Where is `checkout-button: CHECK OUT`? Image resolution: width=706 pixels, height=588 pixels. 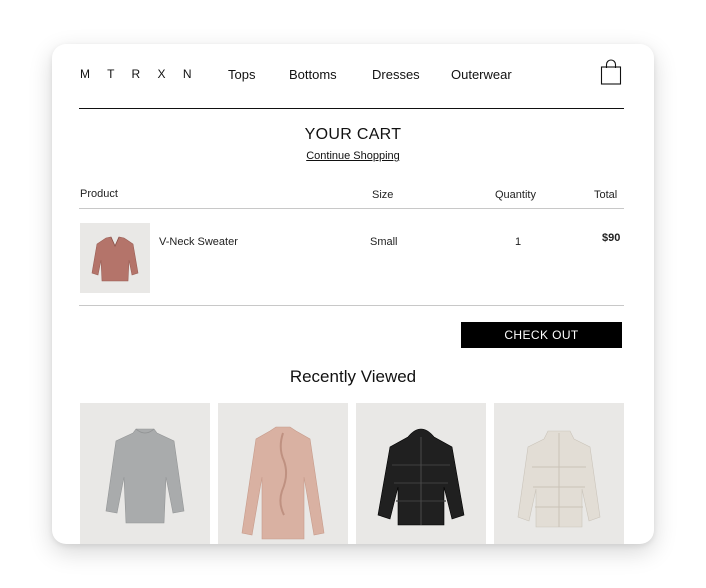 checkout-button: CHECK OUT is located at coordinates (541, 335).